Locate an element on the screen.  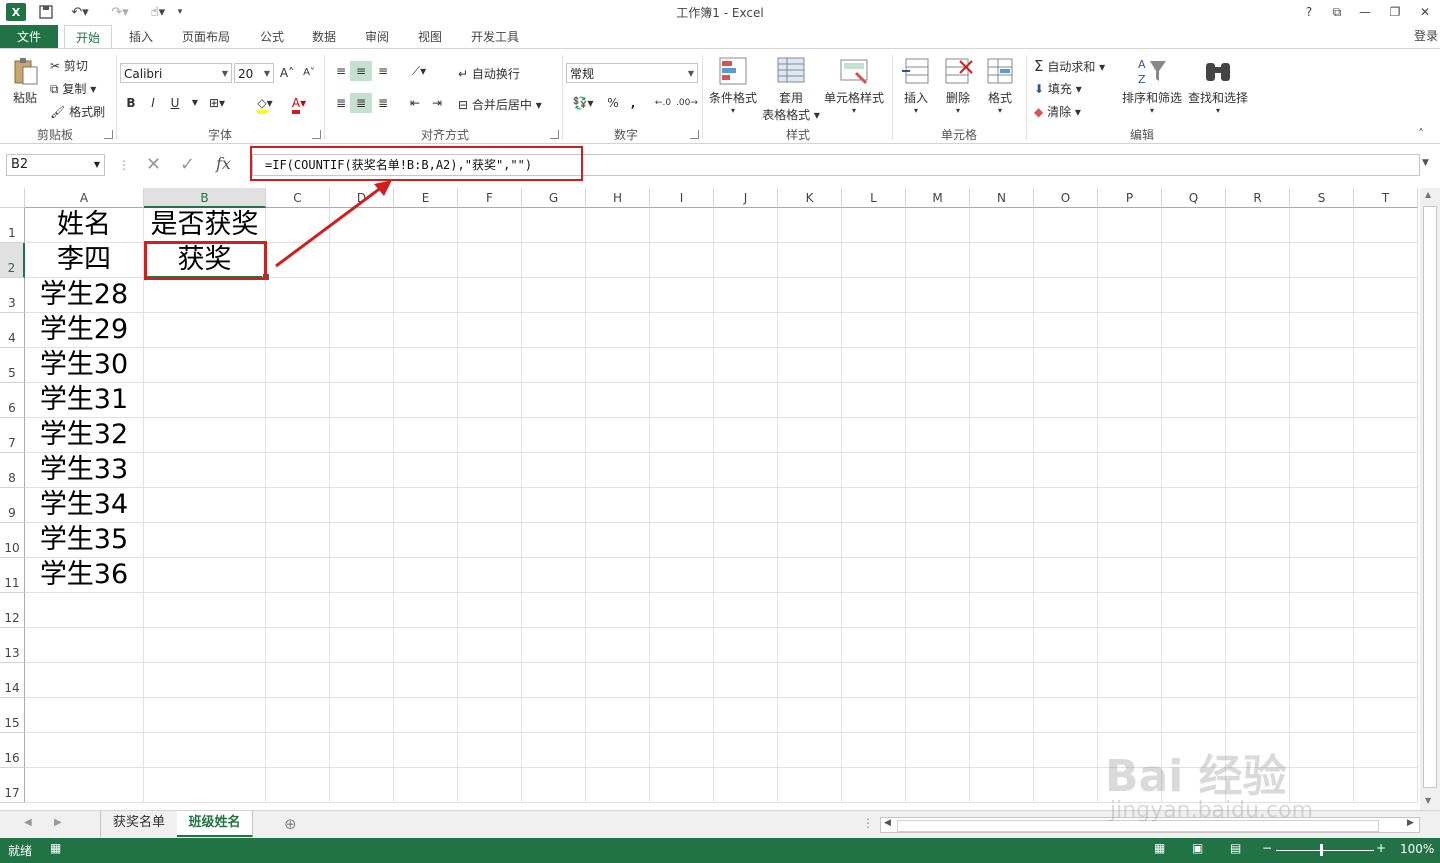
vertical-scroll-thumb is located at coordinates (1430, 497).